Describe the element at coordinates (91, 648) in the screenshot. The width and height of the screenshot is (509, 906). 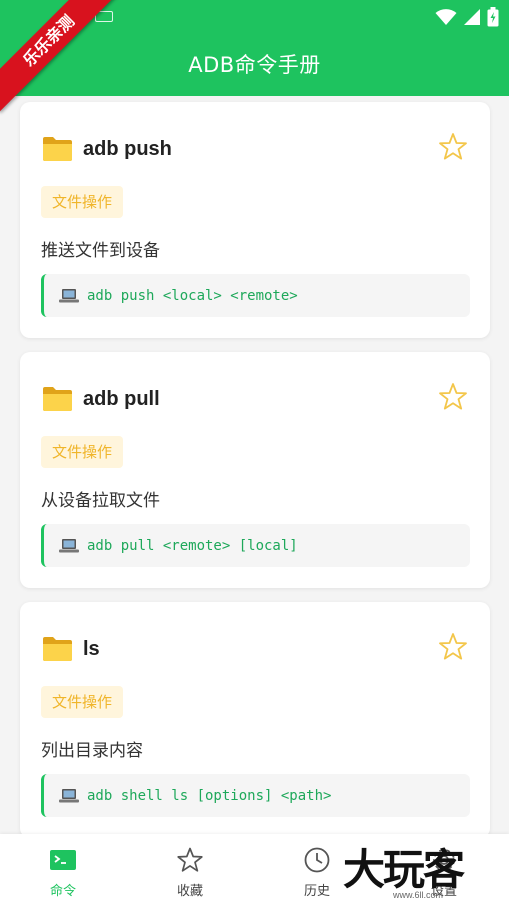
I see `command-title: ls` at that location.